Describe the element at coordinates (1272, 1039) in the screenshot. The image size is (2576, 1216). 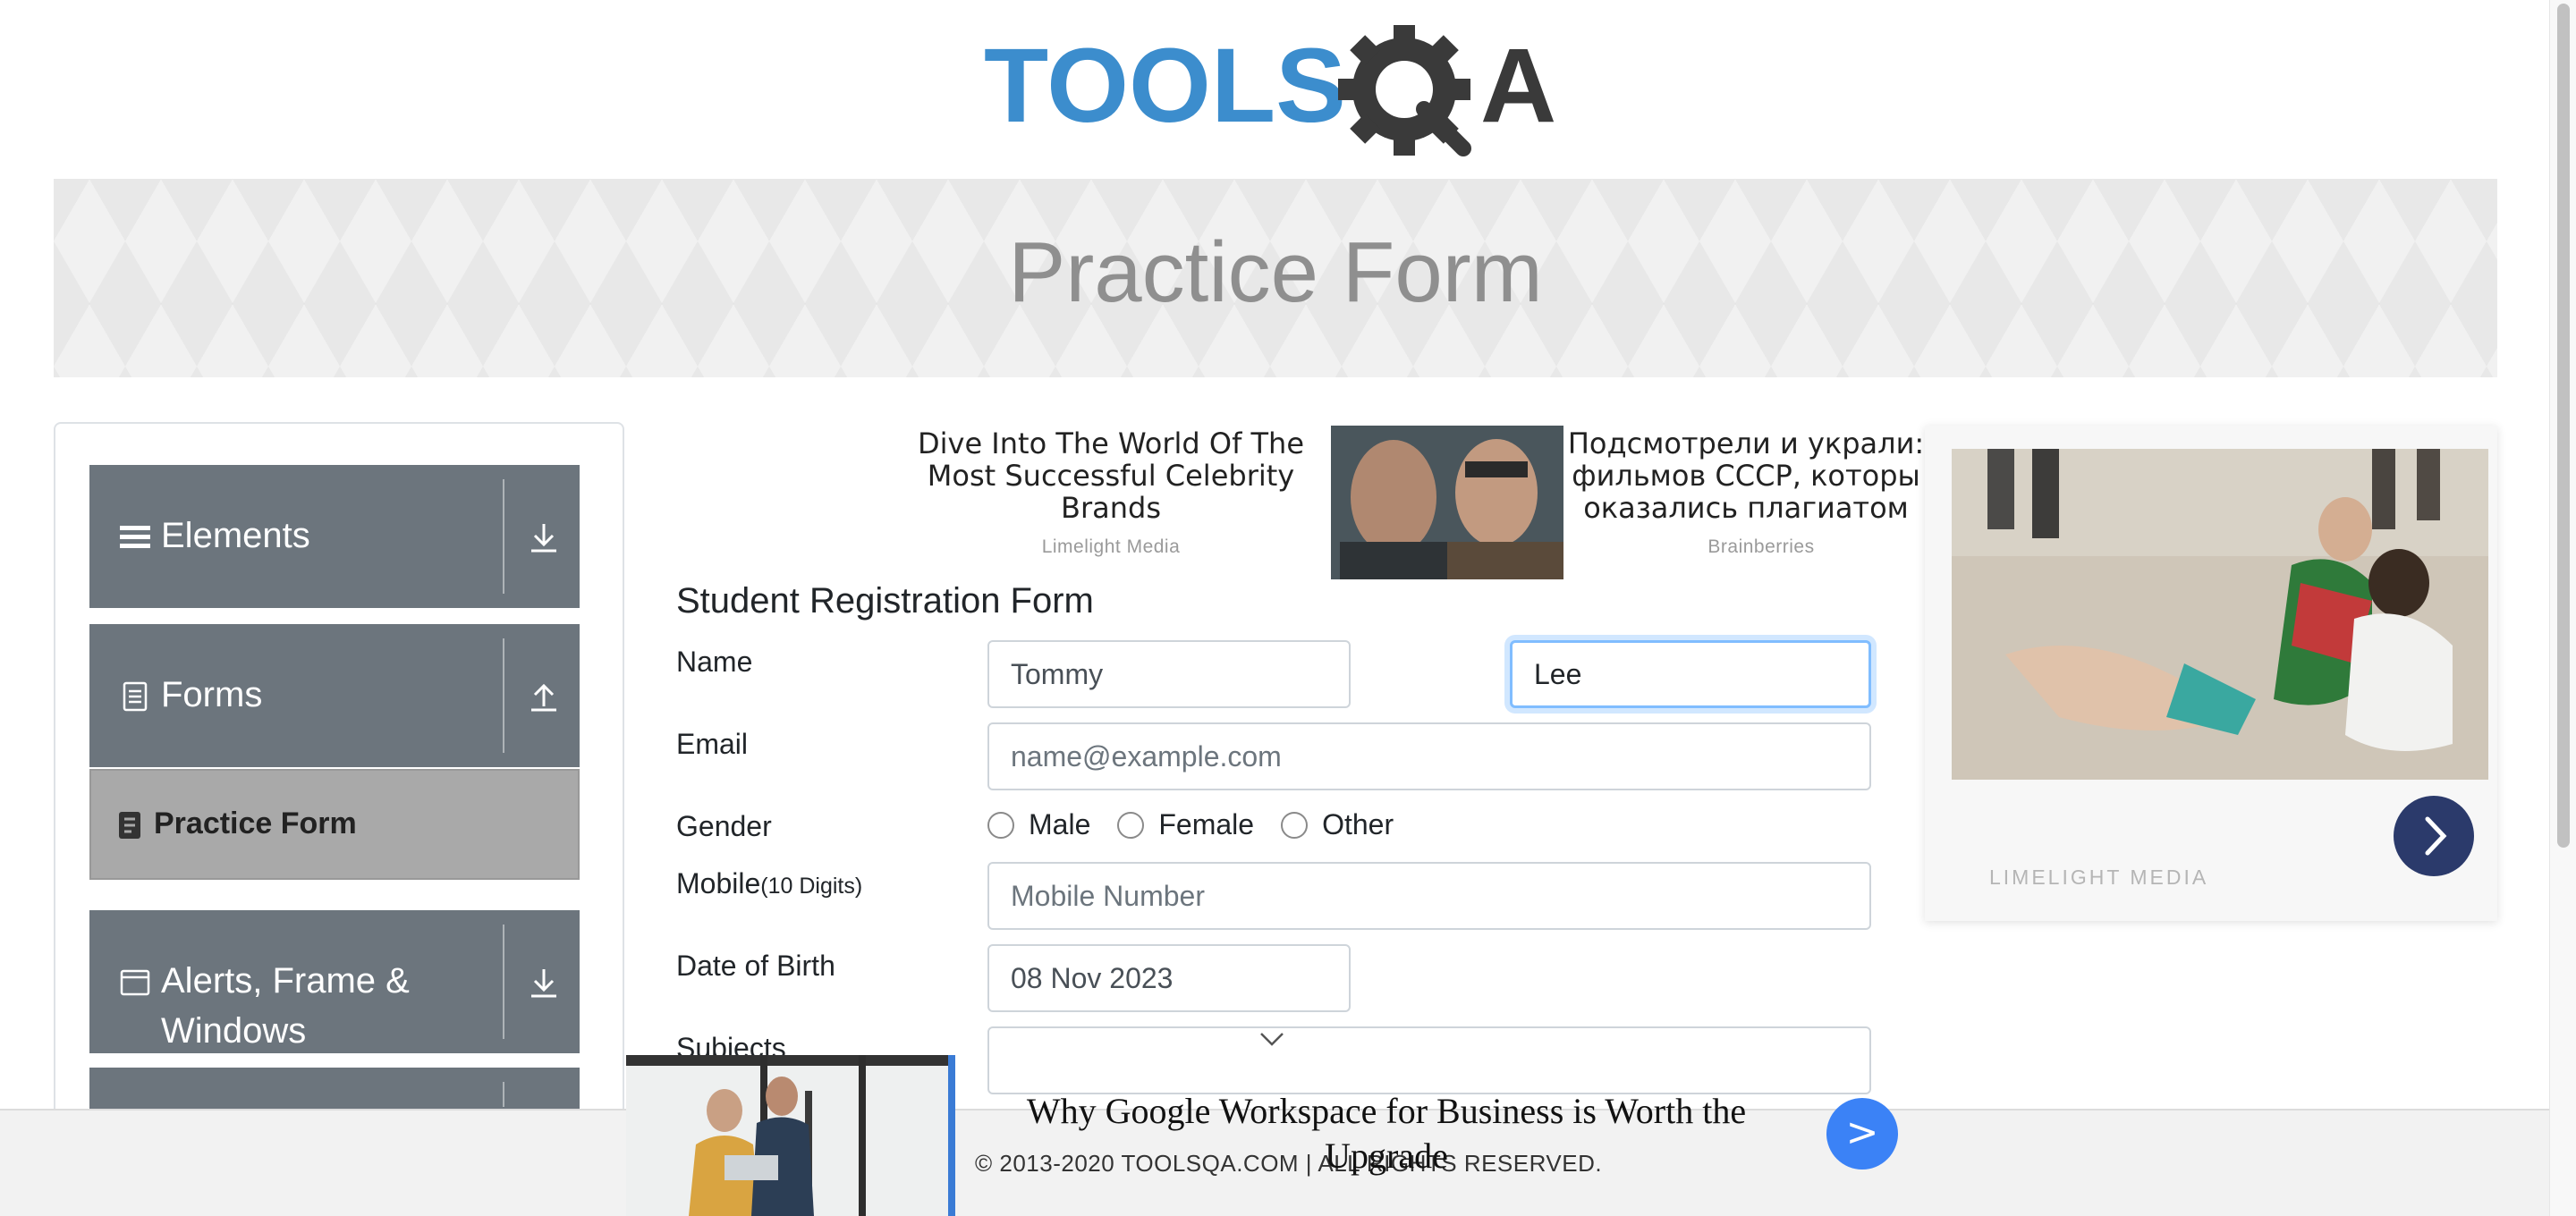
I see `chevron-down-icon` at that location.